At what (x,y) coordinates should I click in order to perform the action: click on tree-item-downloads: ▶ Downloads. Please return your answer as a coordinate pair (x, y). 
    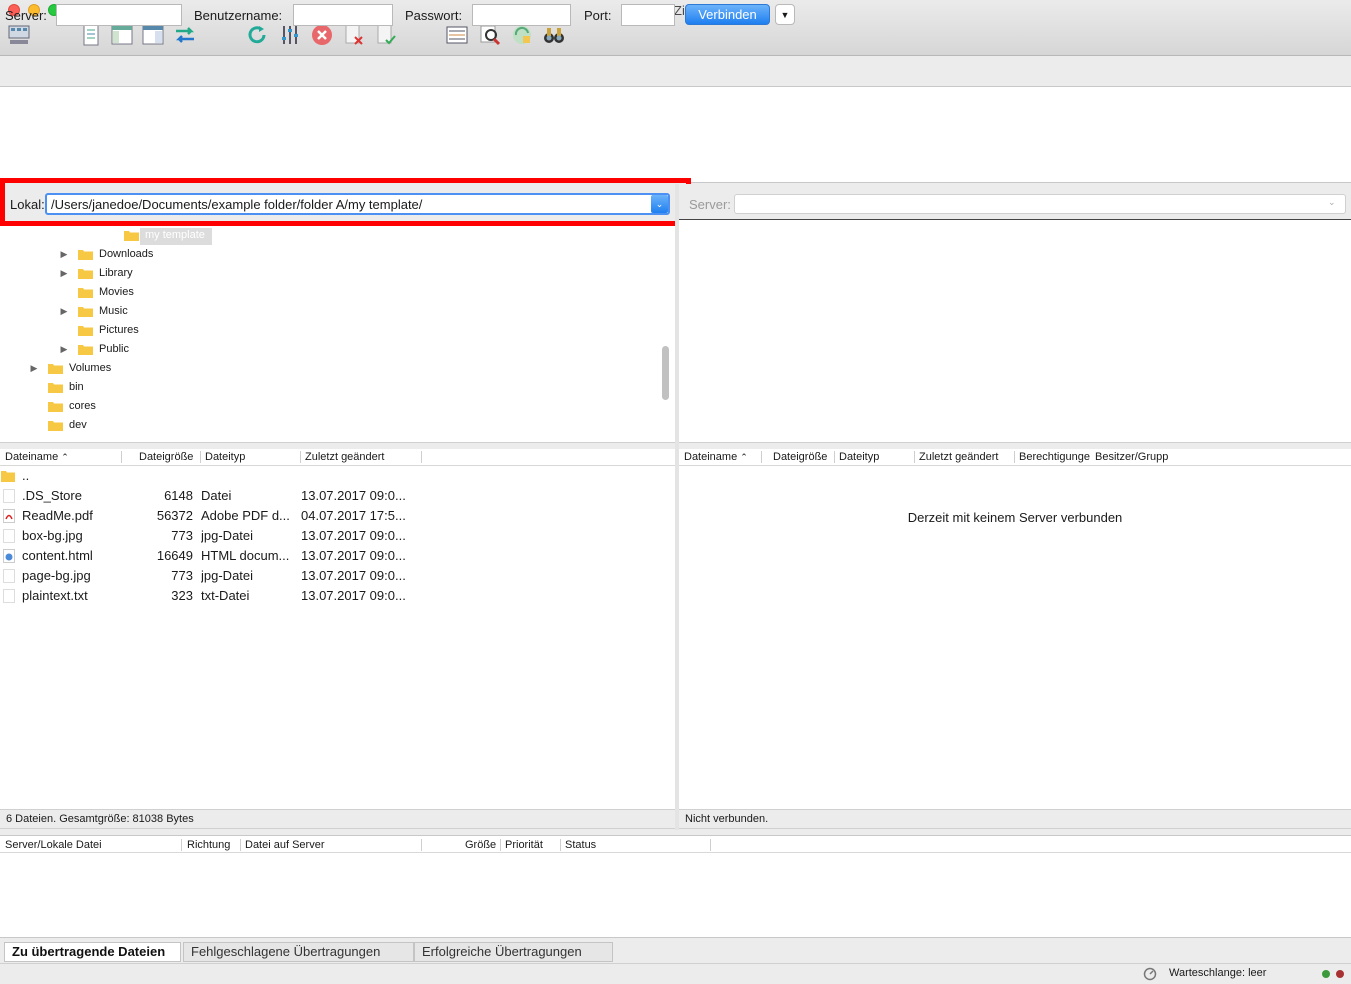
    Looking at the image, I should click on (105, 254).